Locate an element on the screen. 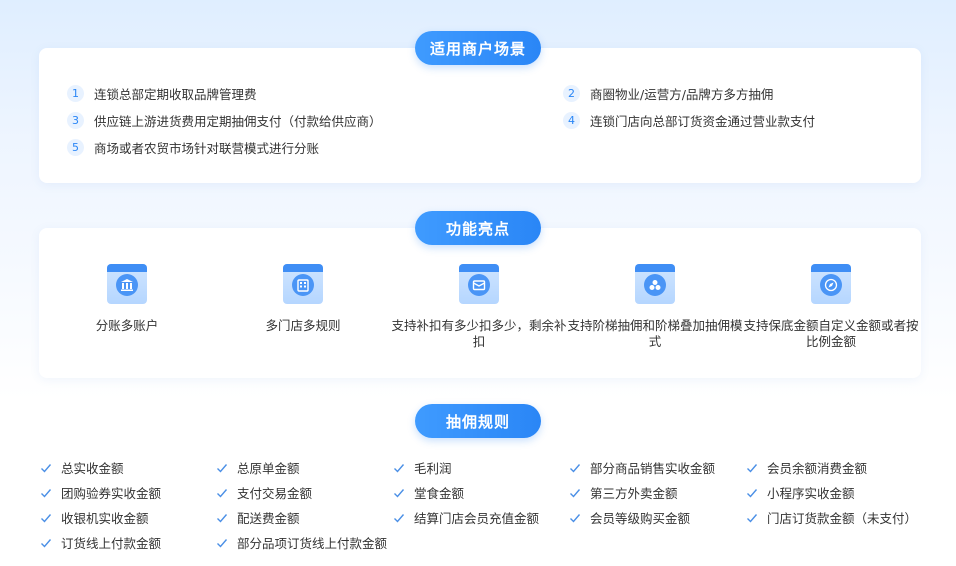 This screenshot has height=566, width=956. scene-number-badge: 4 is located at coordinates (571, 120).